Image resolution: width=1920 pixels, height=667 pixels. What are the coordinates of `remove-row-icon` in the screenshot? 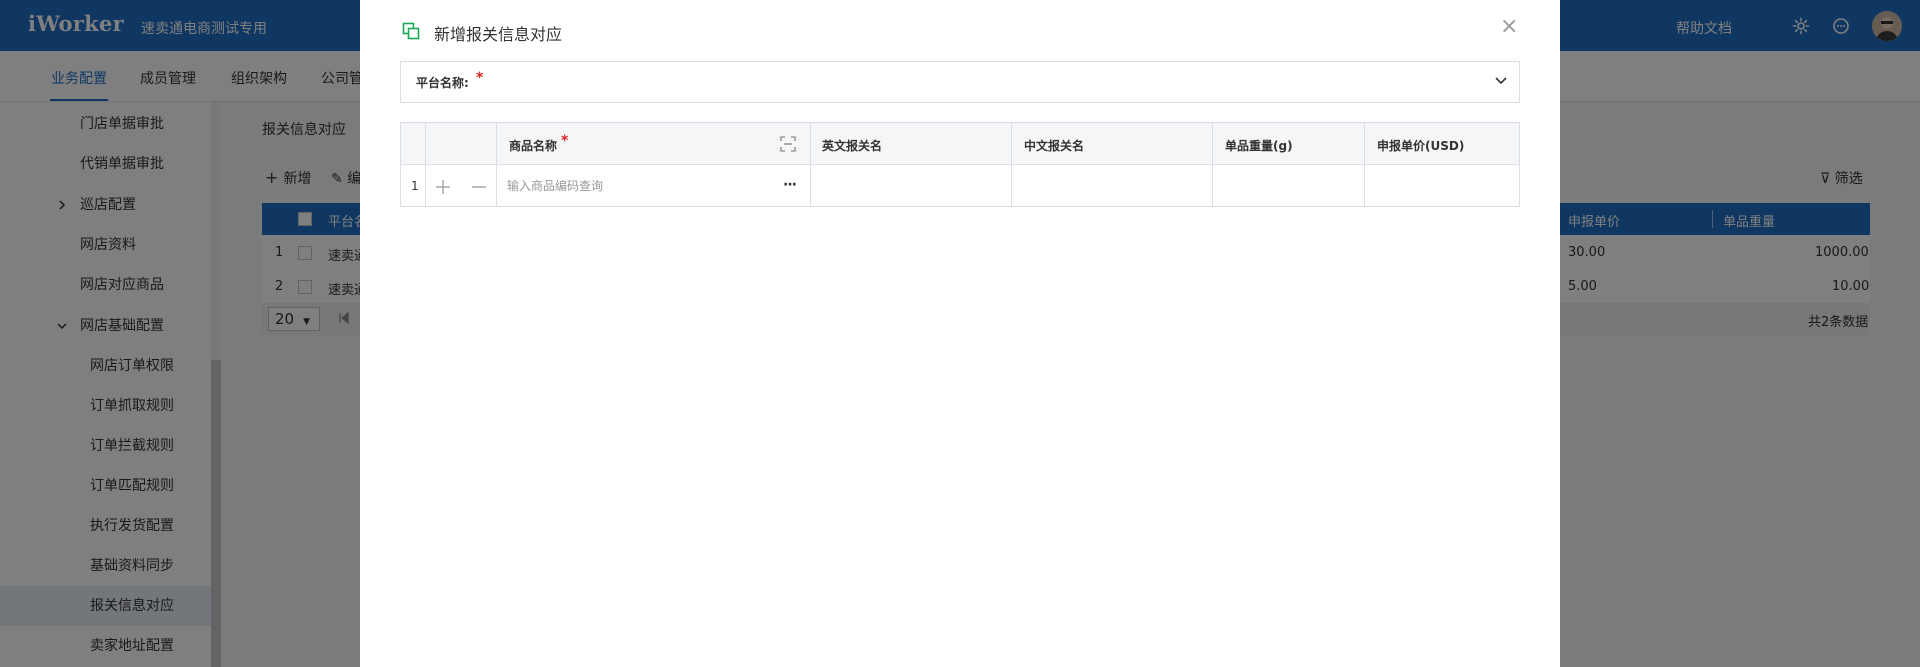 It's located at (479, 187).